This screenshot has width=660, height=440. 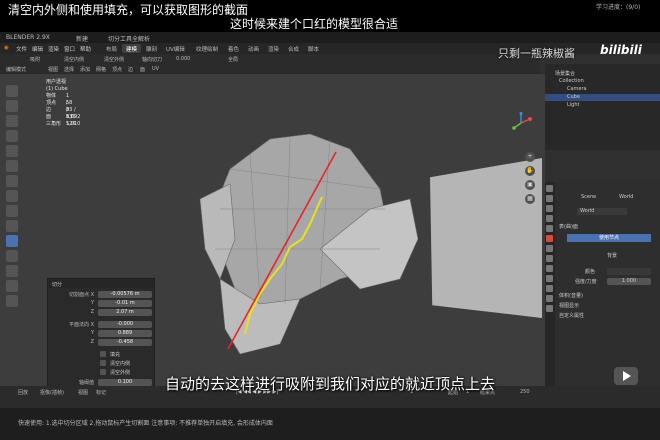 I want to click on tab-layout: 布局, so click(x=111, y=48).